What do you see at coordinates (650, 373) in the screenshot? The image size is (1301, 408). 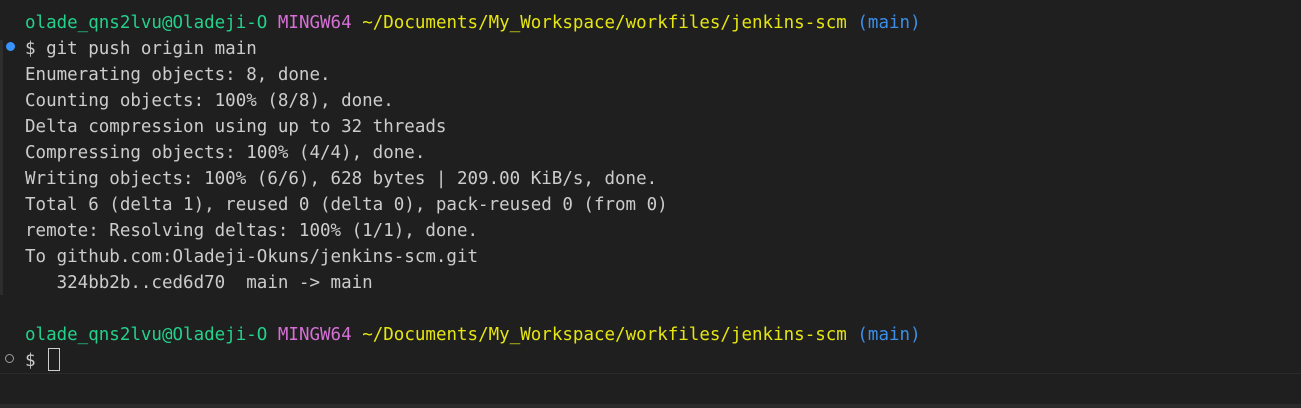 I see `divider` at bounding box center [650, 373].